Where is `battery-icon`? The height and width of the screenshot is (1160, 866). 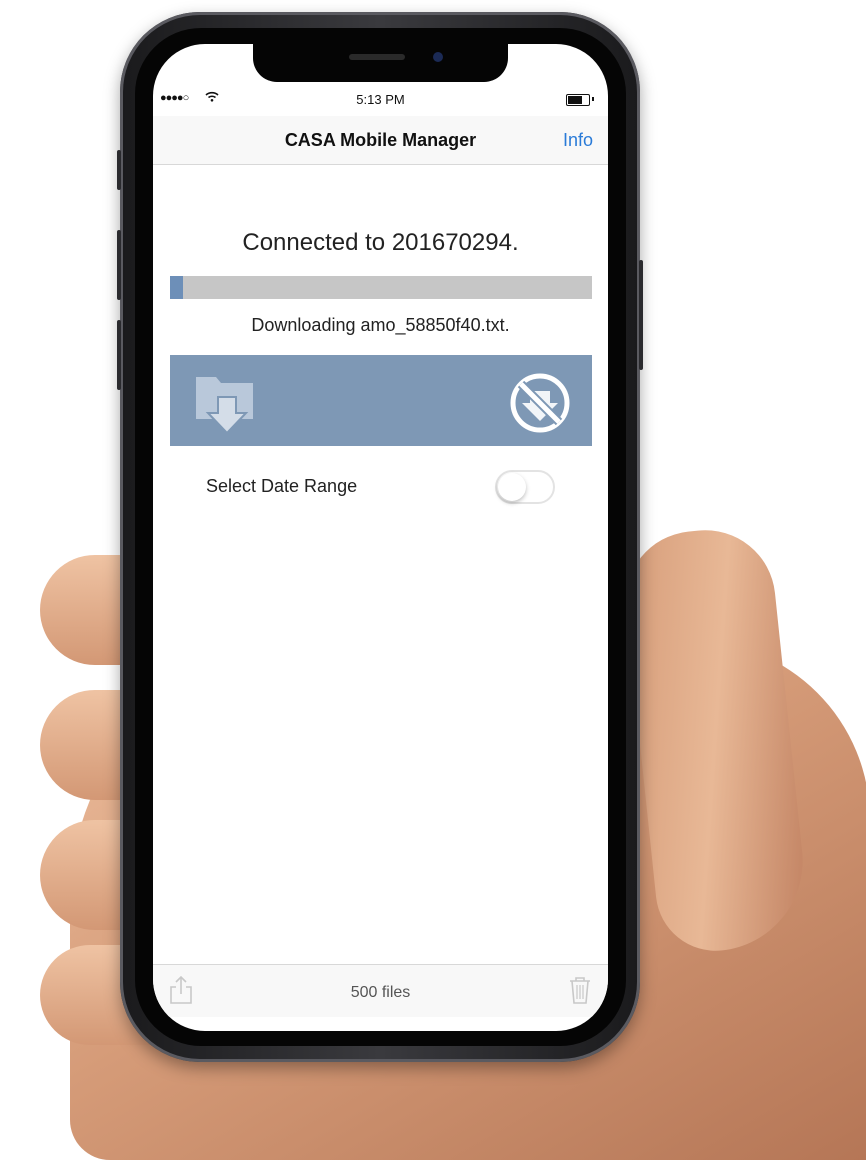
battery-icon is located at coordinates (578, 100).